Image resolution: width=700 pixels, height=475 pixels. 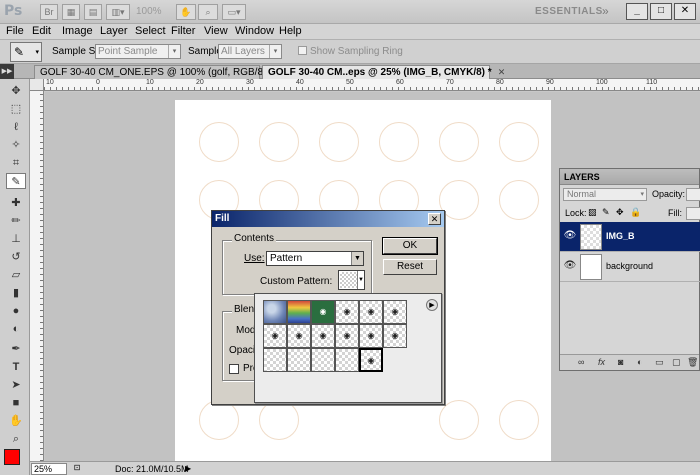 What do you see at coordinates (16, 349) in the screenshot?
I see `pen-tool-icon: ✒` at bounding box center [16, 349].